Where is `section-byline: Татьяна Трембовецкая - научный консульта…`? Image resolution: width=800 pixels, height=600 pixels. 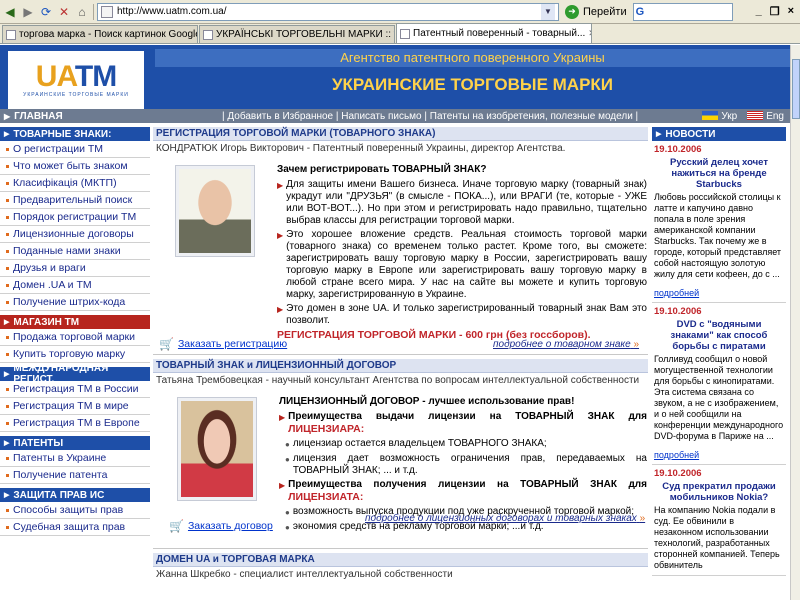
section-byline: Татьяна Трембовецкая - научный консульта… is located at coordinates (398, 380).